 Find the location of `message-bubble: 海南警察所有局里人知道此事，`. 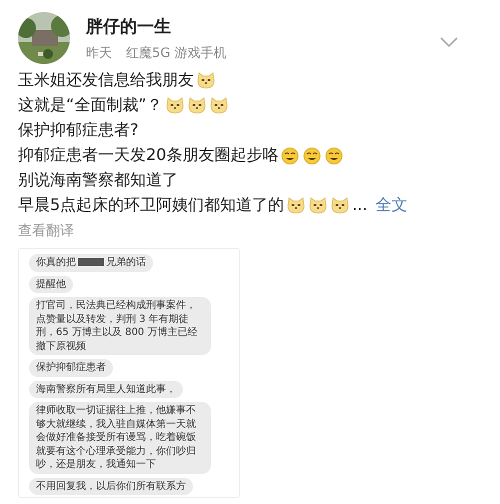

message-bubble: 海南警察所有局里人知道此事， is located at coordinates (106, 389).